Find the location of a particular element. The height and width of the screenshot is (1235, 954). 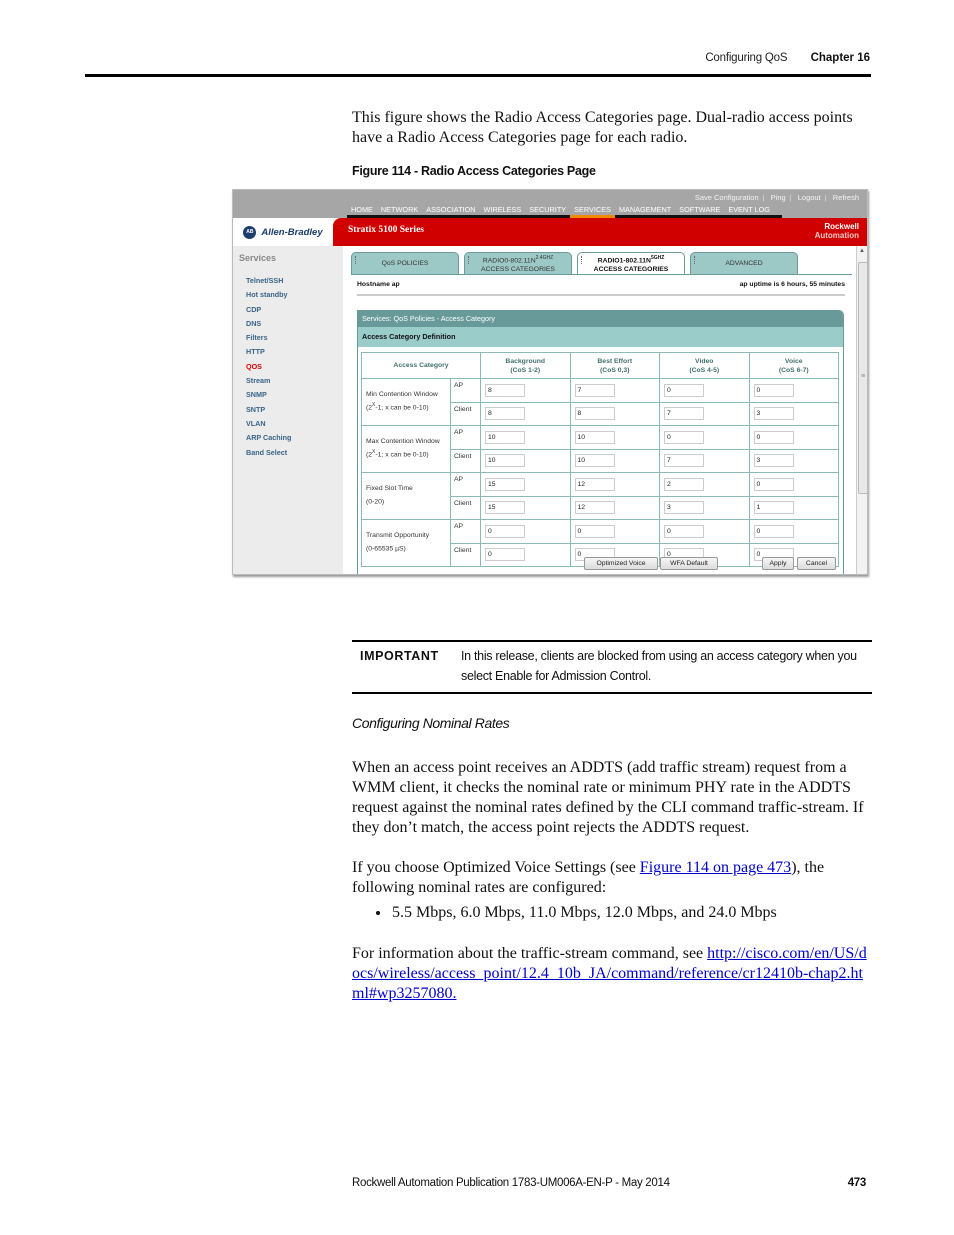

tab-radio1-access-categories: RADIO1-802.11N5GHZ ACCESS CATEGORIES is located at coordinates (631, 263).